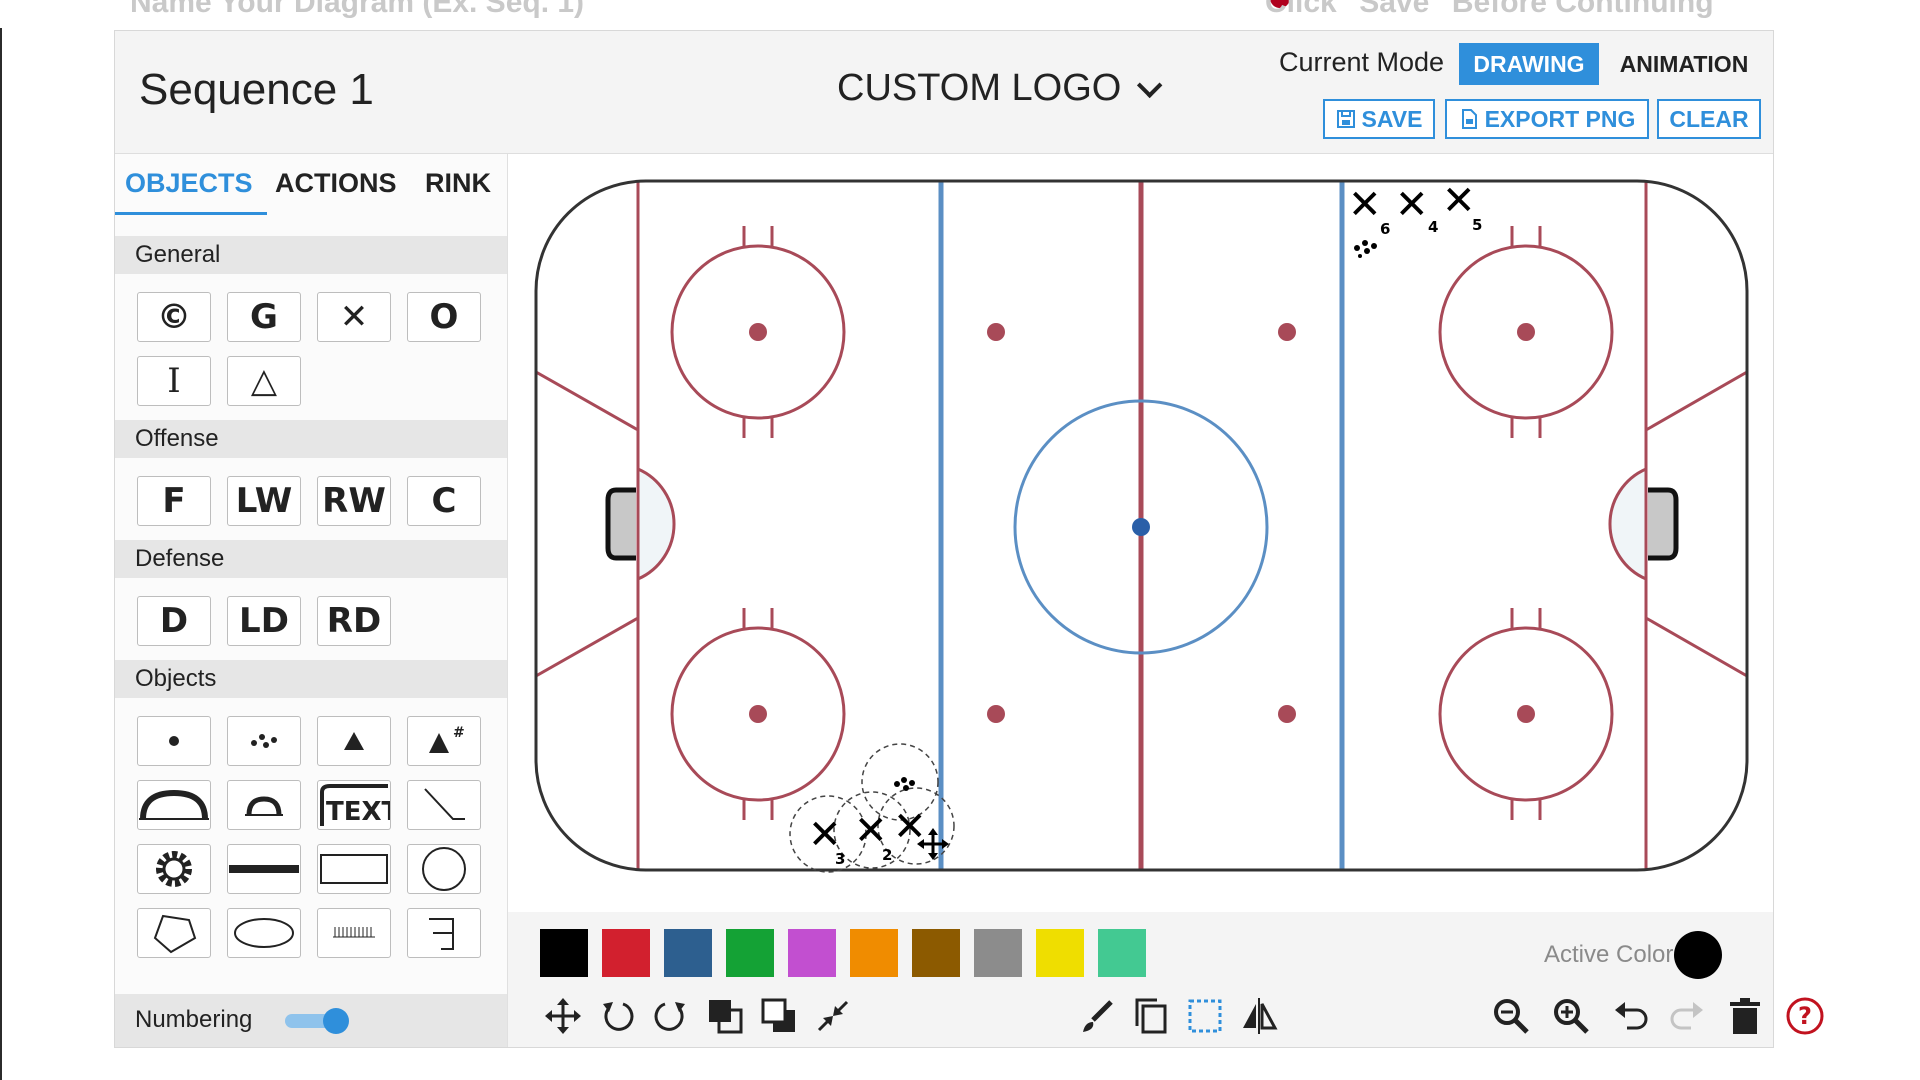  Describe the element at coordinates (458, 183) in the screenshot. I see `tab-rink: RINK` at that location.